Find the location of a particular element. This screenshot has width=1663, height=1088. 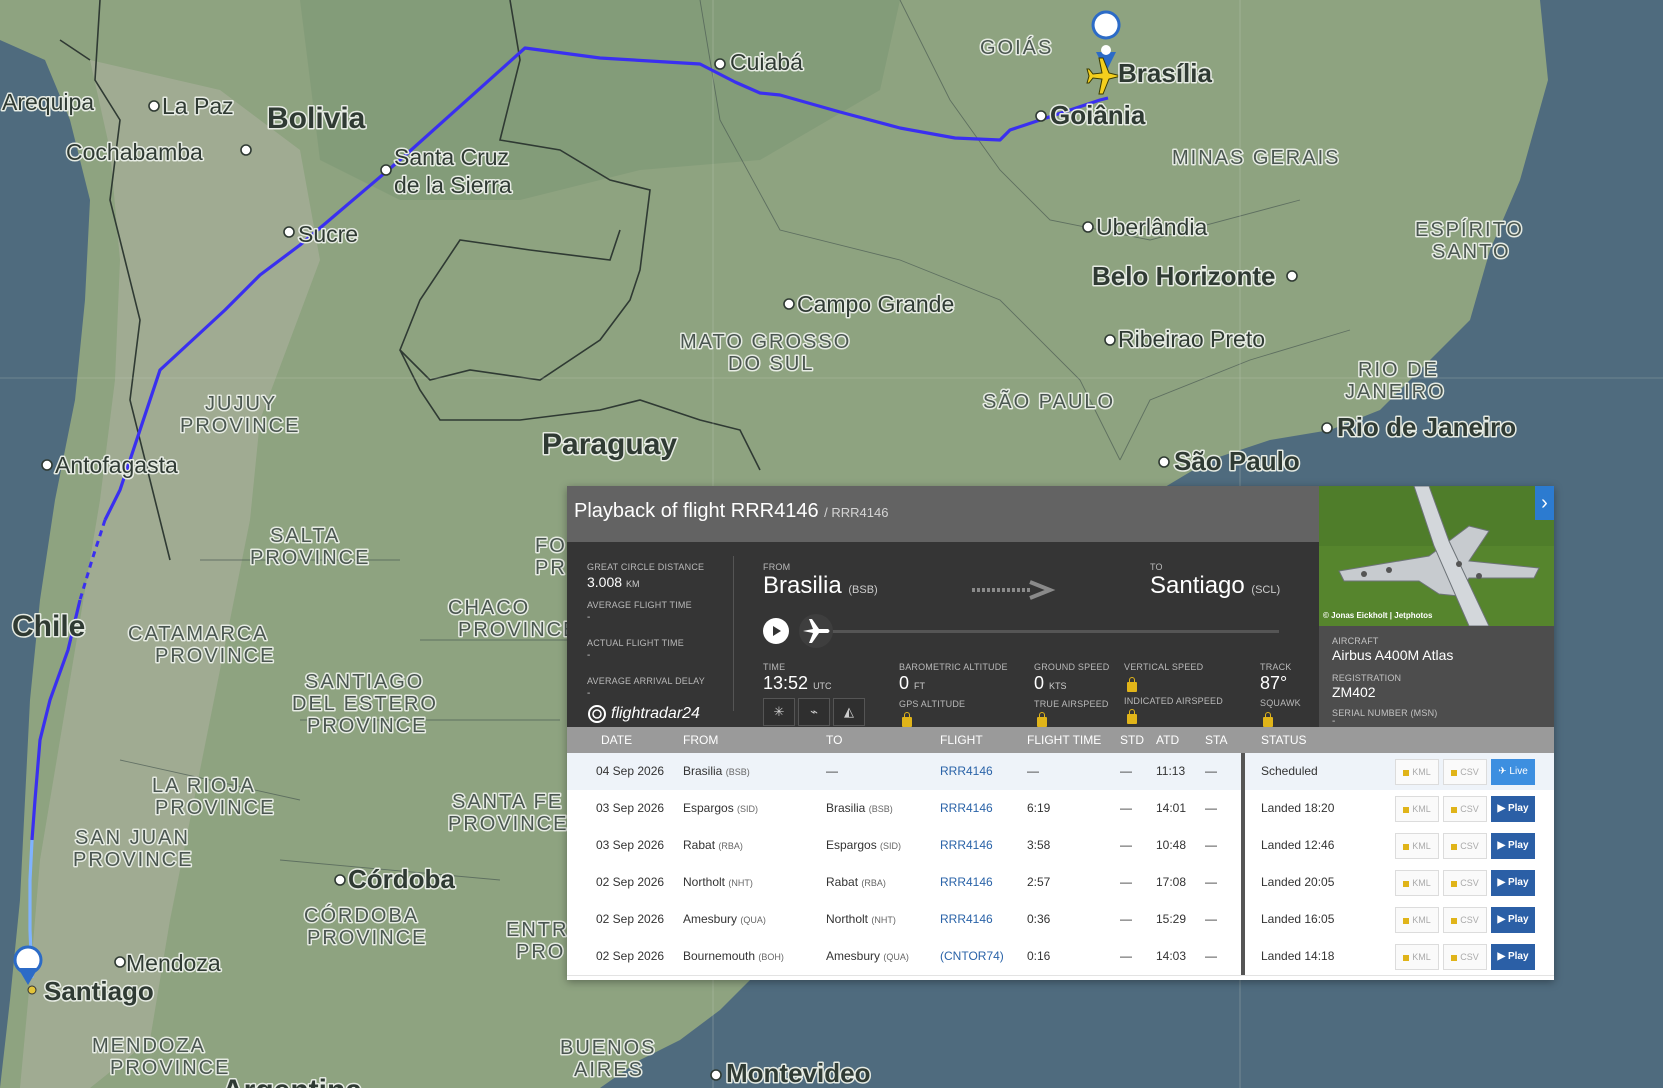

baro-label: BAROMETRIC ALTITUDE is located at coordinates (953, 667).